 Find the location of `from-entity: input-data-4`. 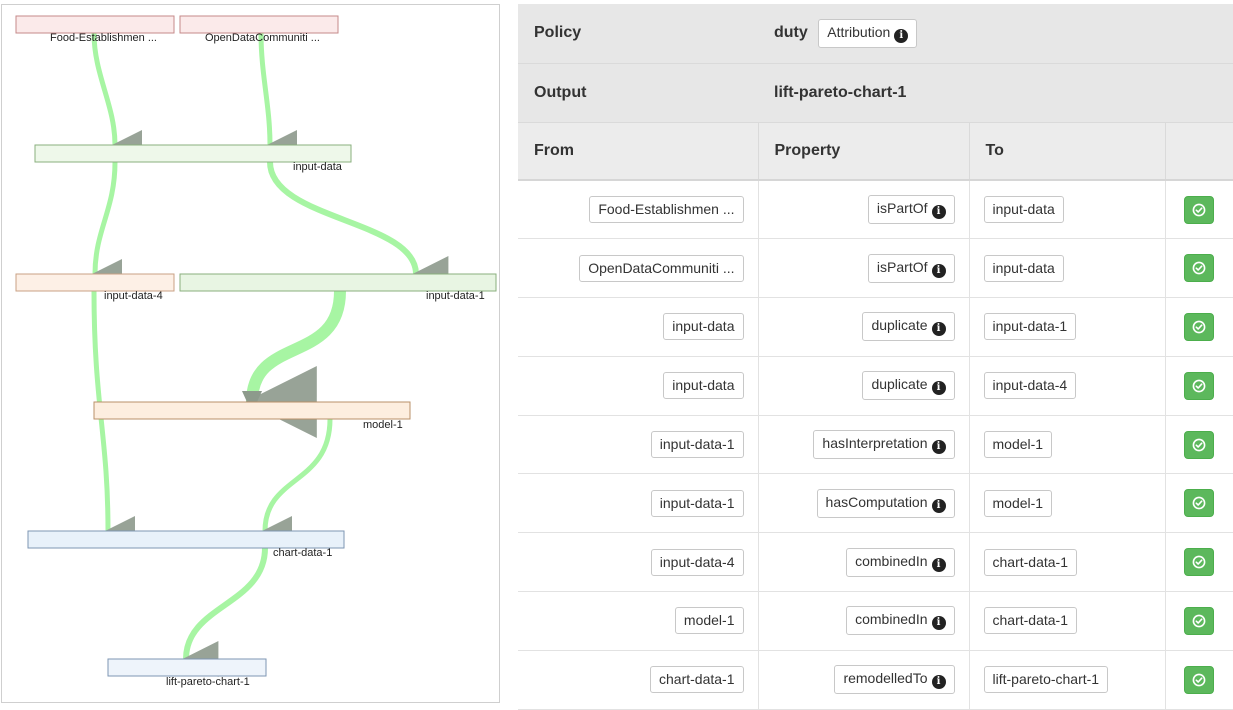

from-entity: input-data-4 is located at coordinates (697, 562).